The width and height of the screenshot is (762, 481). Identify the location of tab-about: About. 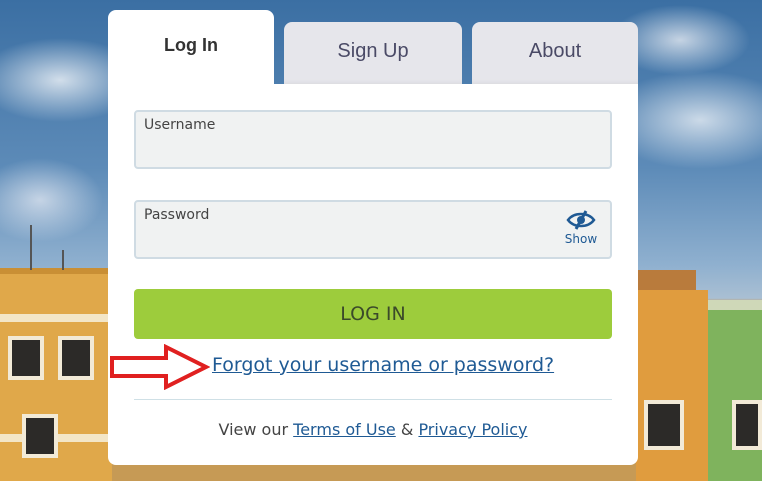
(555, 54).